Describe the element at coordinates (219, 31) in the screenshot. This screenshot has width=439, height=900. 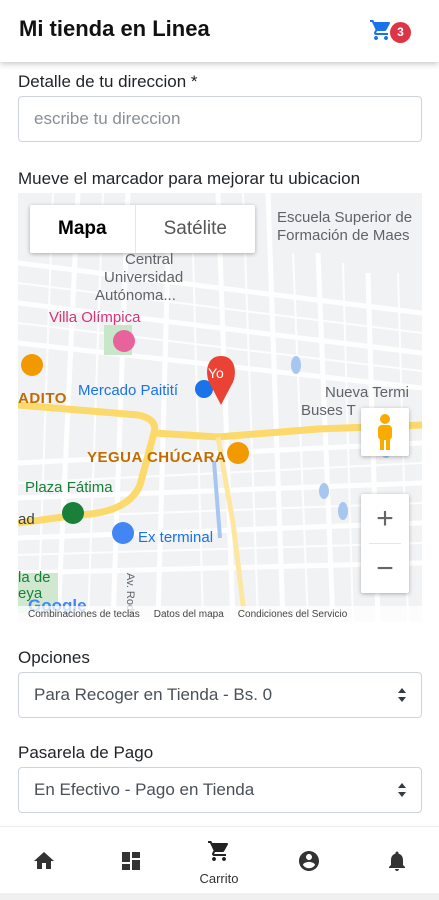
I see `app-header: Mi tienda en Linea 3` at that location.